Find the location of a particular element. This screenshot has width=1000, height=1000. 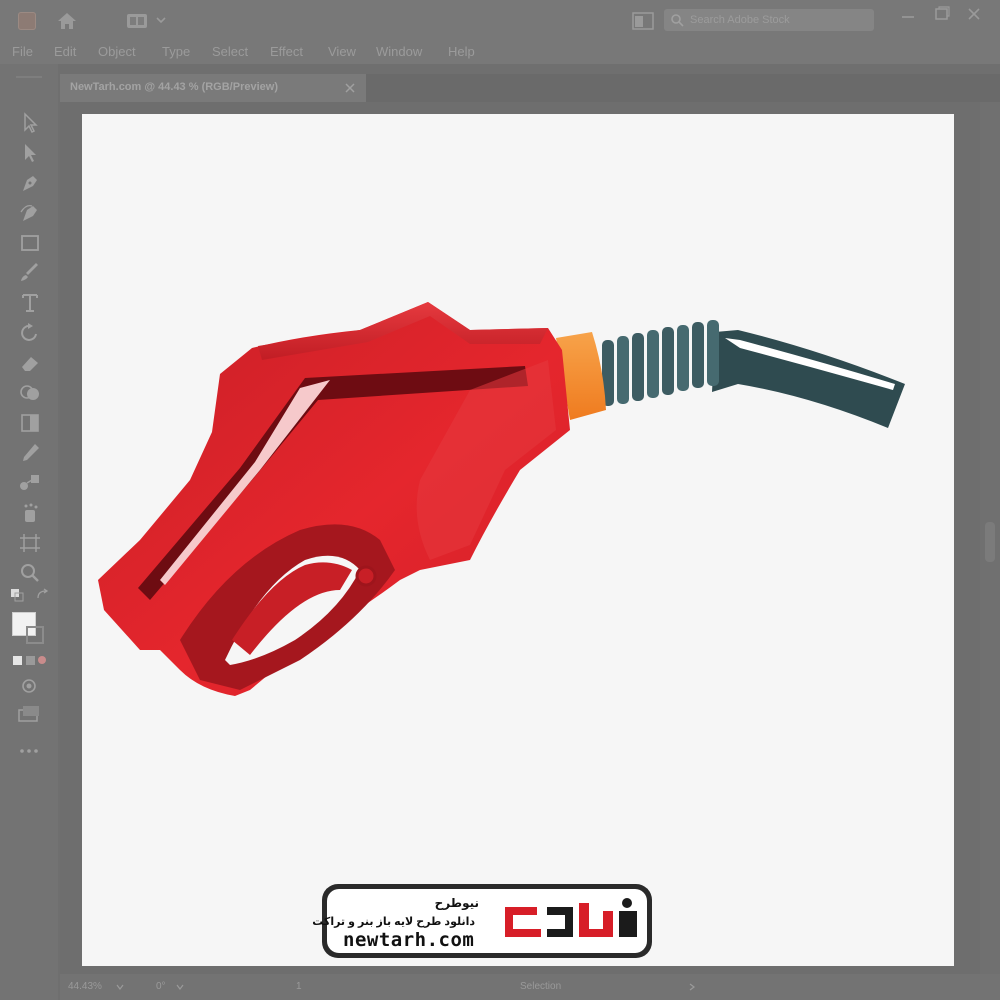

chevron-right-icon is located at coordinates (692, 987).